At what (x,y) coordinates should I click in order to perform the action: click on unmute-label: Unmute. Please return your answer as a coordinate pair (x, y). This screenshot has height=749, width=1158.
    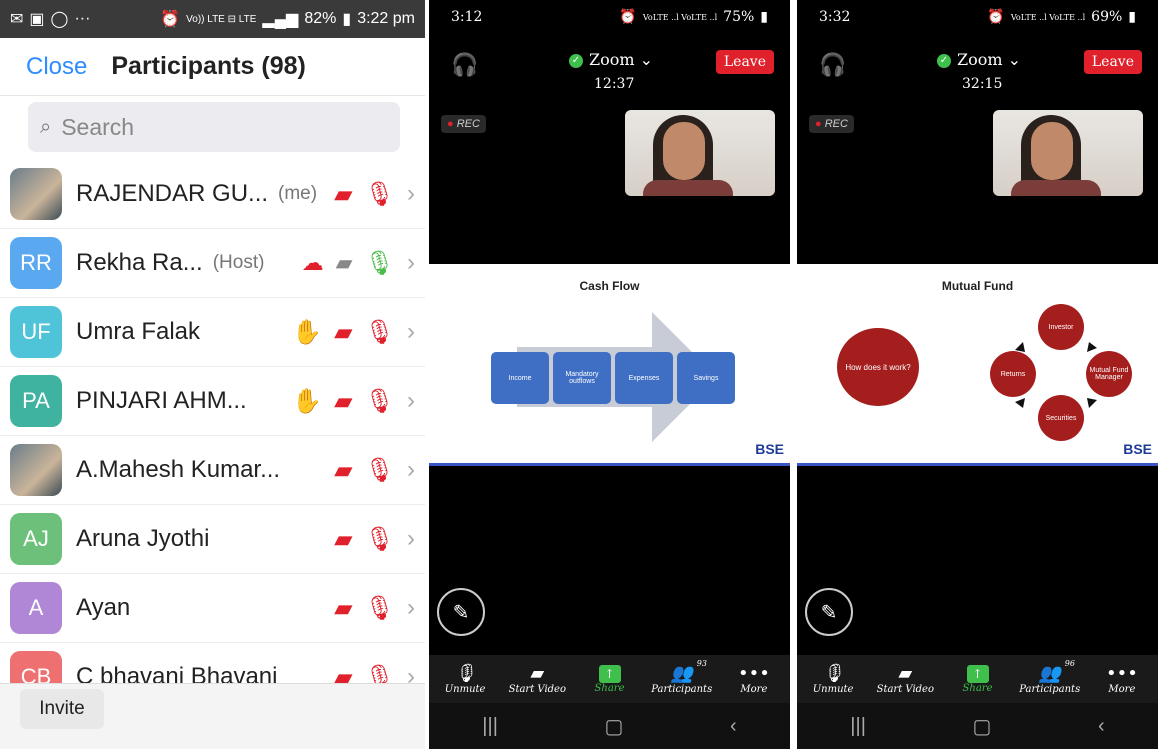
    Looking at the image, I should click on (465, 689).